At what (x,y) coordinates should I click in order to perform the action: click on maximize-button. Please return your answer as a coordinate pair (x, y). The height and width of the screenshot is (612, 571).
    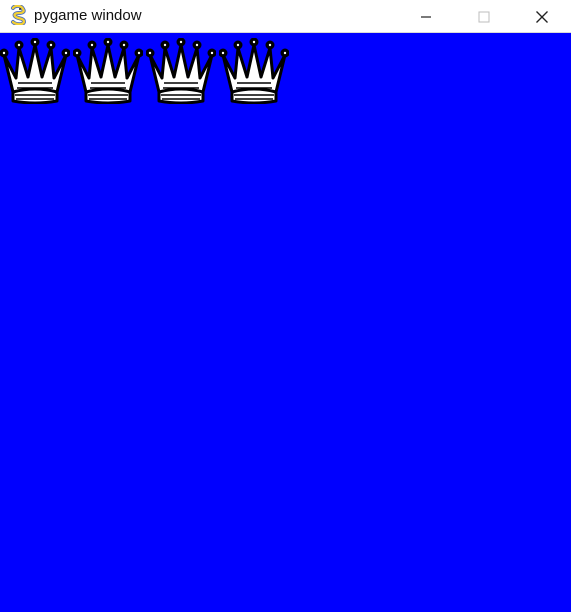
    Looking at the image, I should click on (484, 16).